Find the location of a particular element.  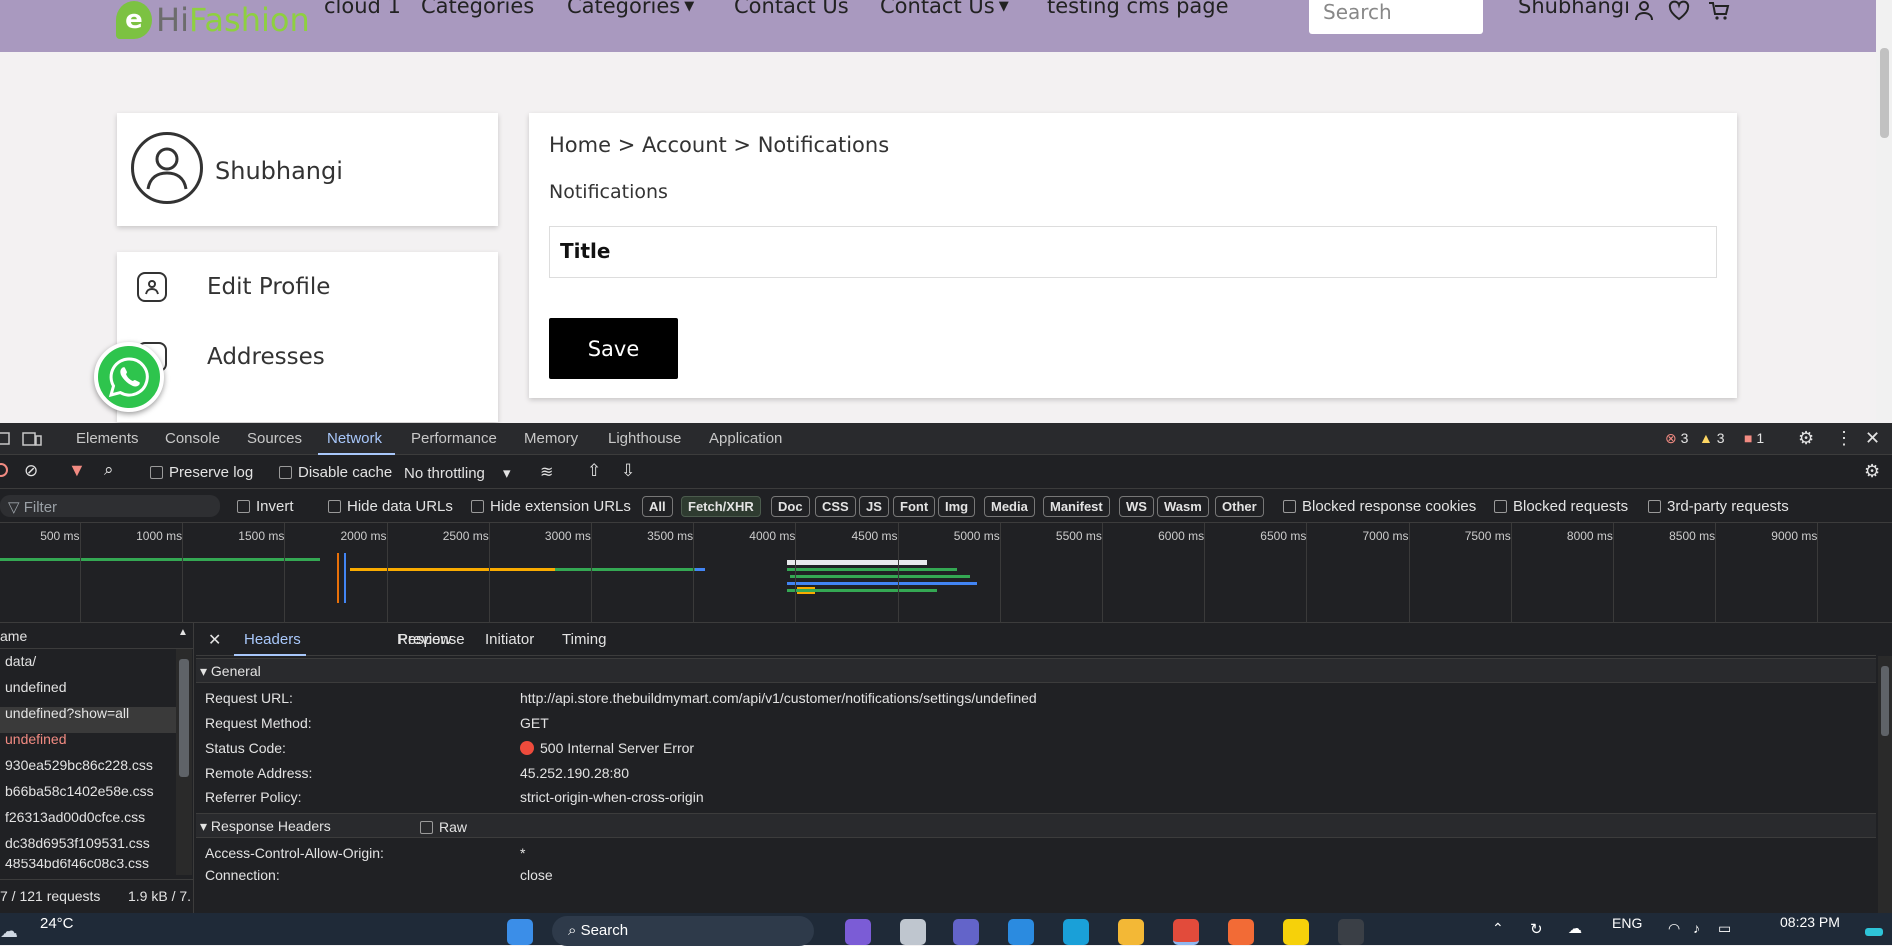

taskbar-search: ⌕ Search is located at coordinates (683, 931).